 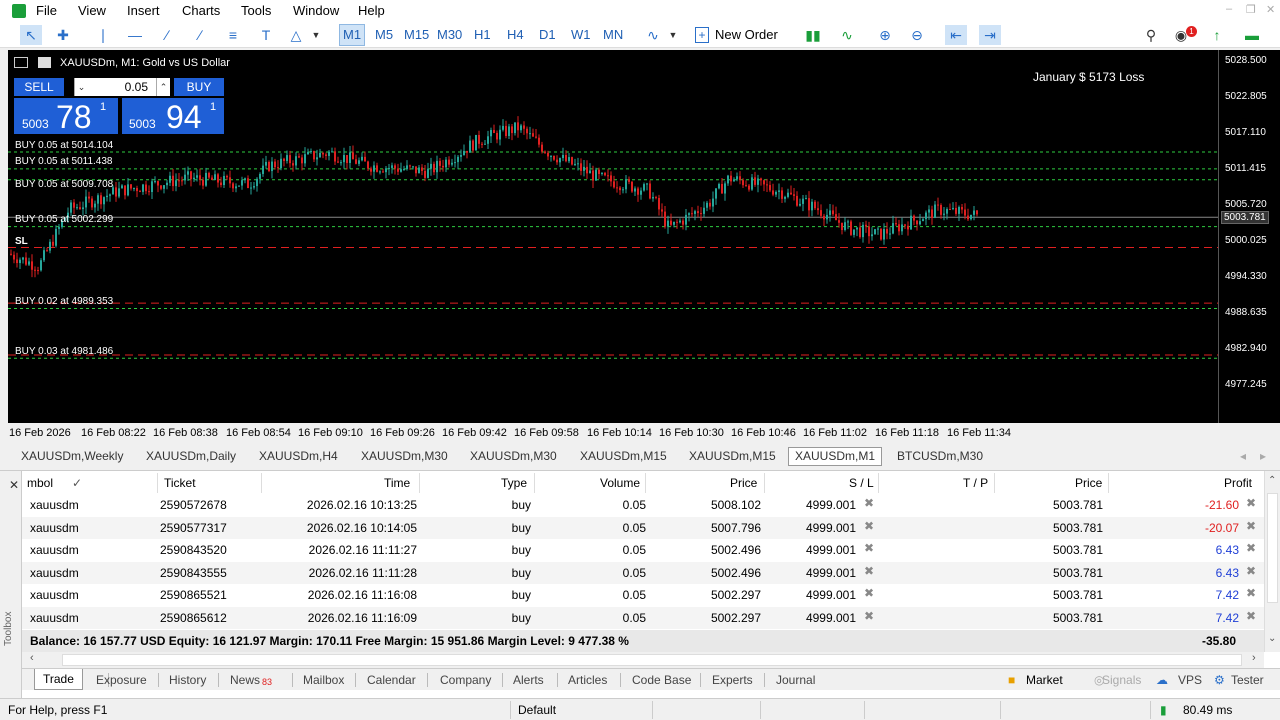 I want to click on volume-up-icon: ⌃, so click(x=163, y=87).